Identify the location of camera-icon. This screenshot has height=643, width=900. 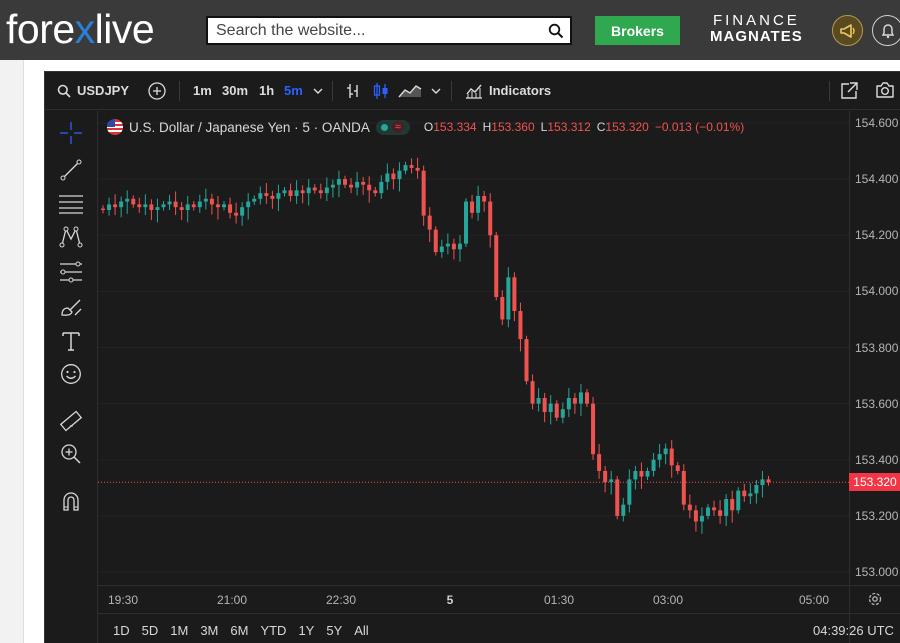
(885, 90).